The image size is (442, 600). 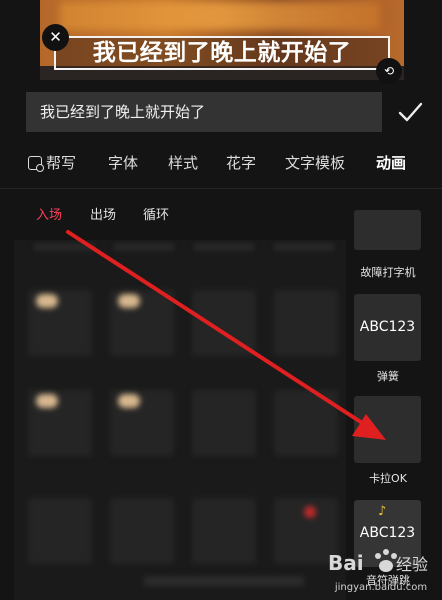 I want to click on checkmark-icon, so click(x=410, y=112).